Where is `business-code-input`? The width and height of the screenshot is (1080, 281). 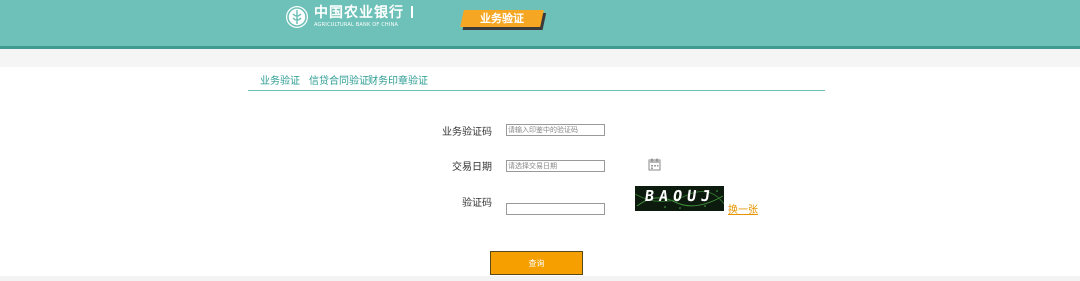
business-code-input is located at coordinates (555, 130).